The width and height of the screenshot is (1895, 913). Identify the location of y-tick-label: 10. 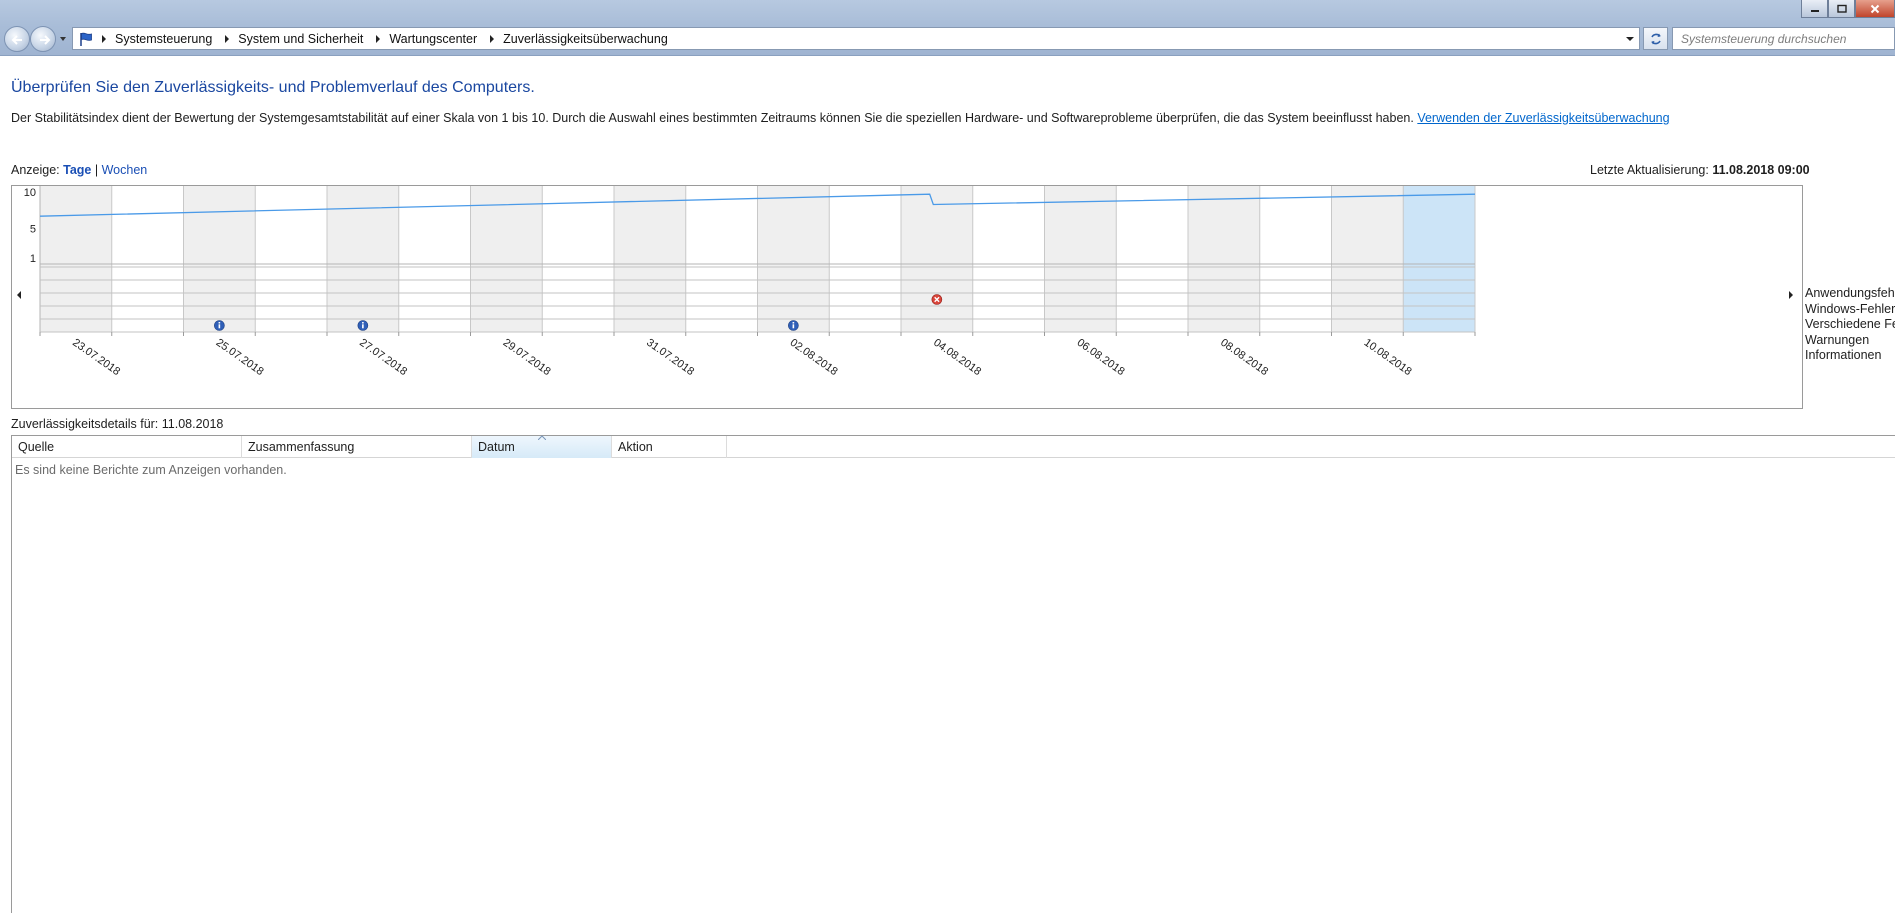
(30, 193).